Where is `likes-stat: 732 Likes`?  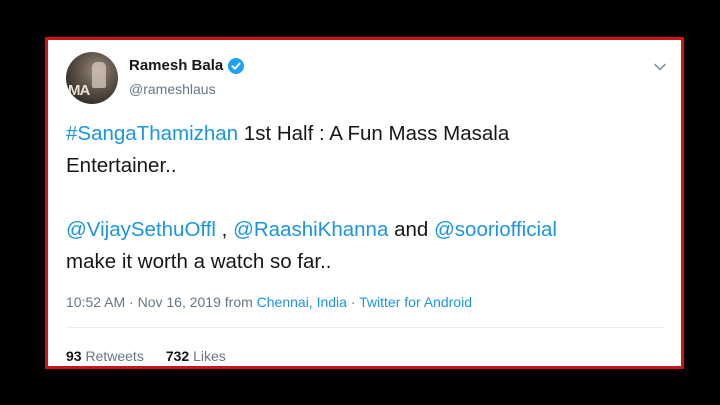 likes-stat: 732 Likes is located at coordinates (196, 356).